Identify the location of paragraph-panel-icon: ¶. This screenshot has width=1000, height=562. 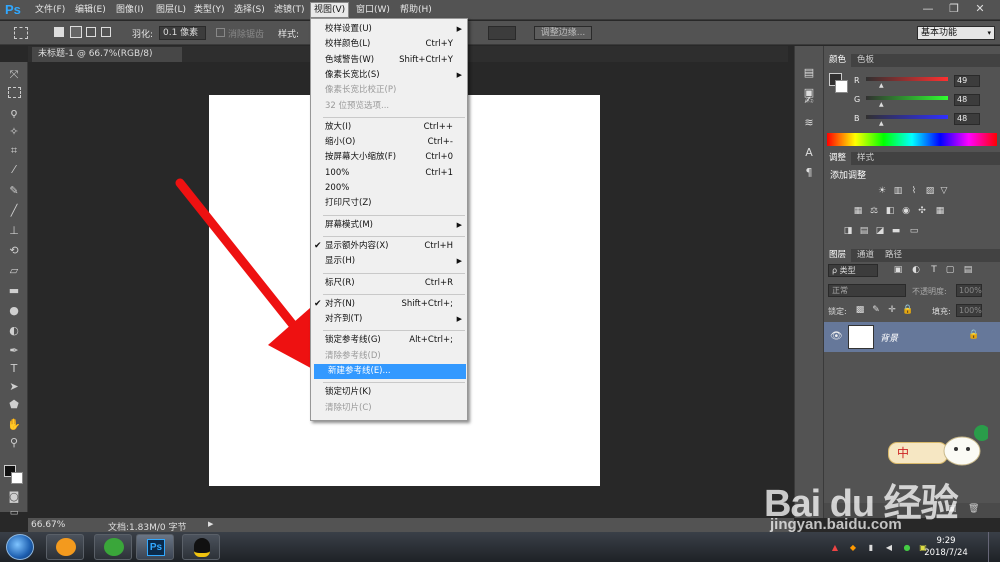
(809, 173).